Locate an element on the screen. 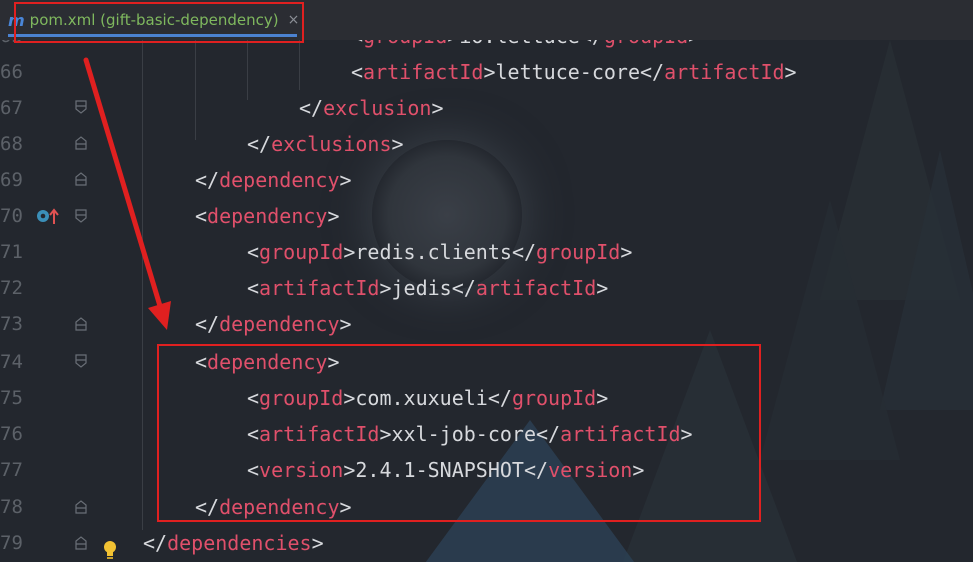 This screenshot has height=562, width=973. line-number: 78 is located at coordinates (11, 507).